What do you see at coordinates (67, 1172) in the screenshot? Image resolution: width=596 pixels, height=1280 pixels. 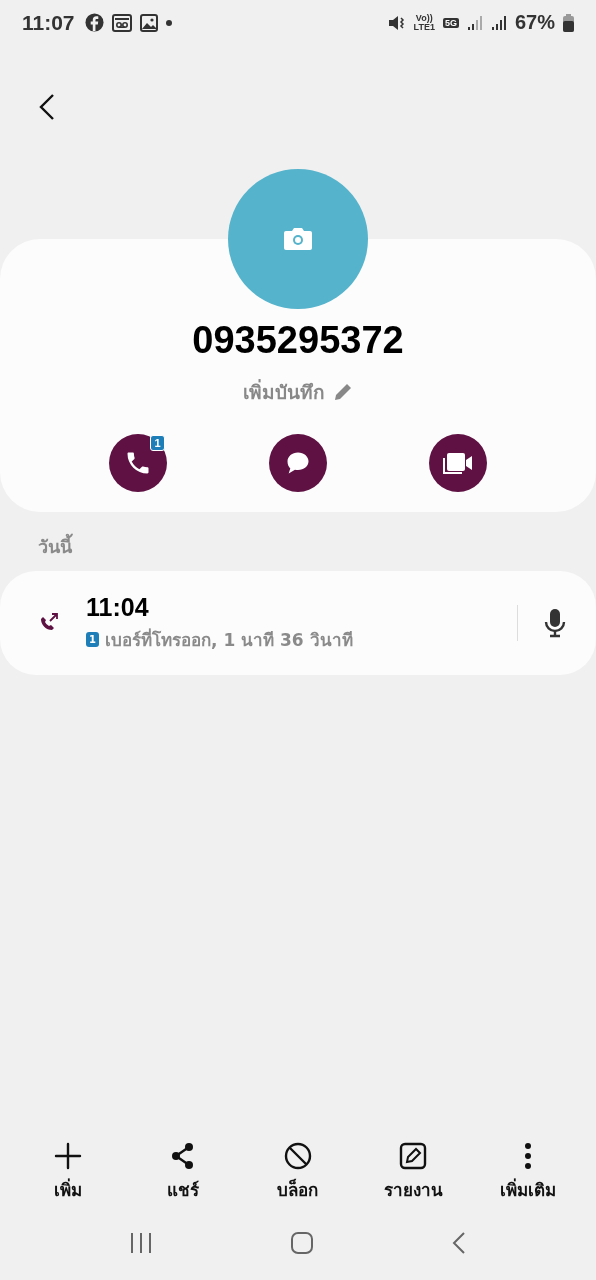 I see `toolbar-button: เพิ่ม` at bounding box center [67, 1172].